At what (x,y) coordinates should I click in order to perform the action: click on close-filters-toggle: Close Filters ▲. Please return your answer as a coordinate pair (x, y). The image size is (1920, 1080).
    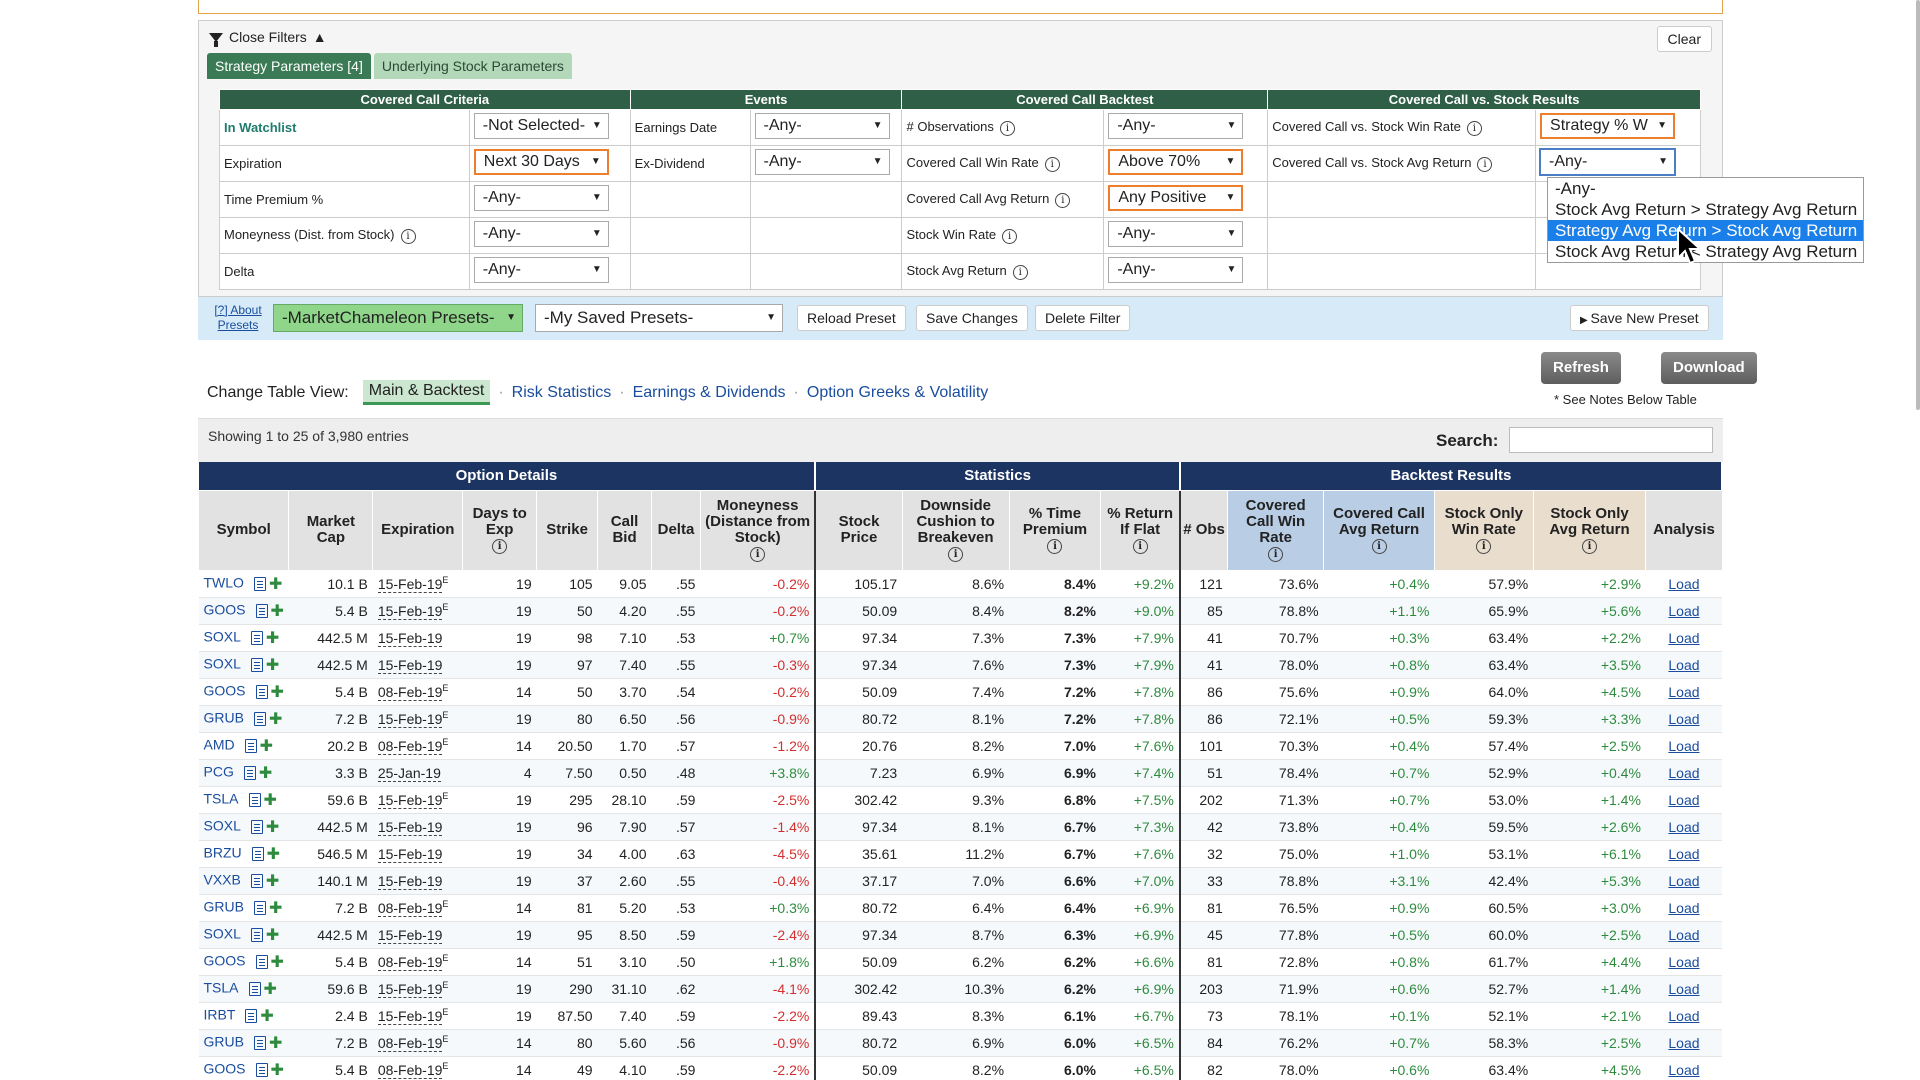
    Looking at the image, I should click on (268, 38).